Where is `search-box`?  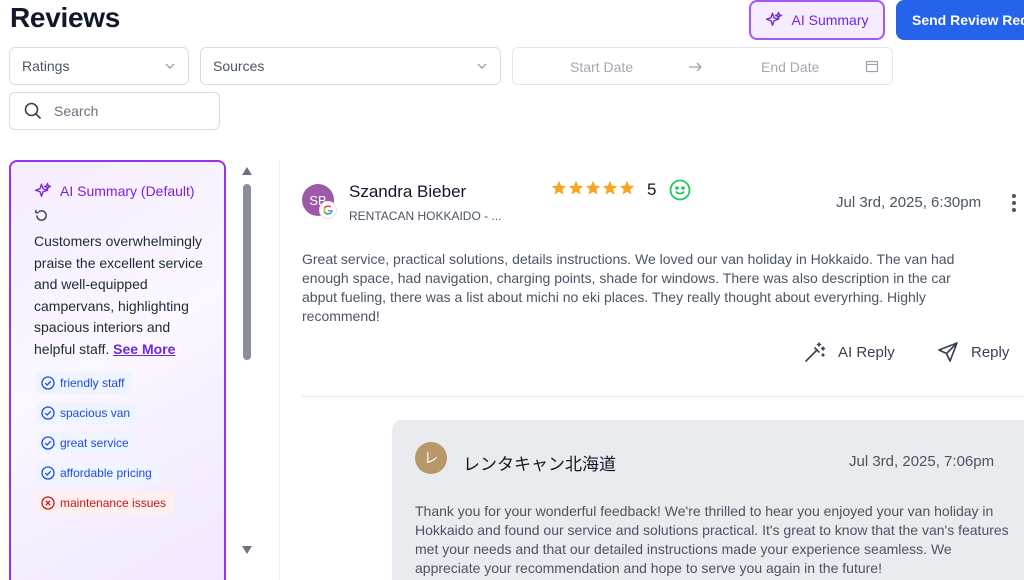 search-box is located at coordinates (114, 111).